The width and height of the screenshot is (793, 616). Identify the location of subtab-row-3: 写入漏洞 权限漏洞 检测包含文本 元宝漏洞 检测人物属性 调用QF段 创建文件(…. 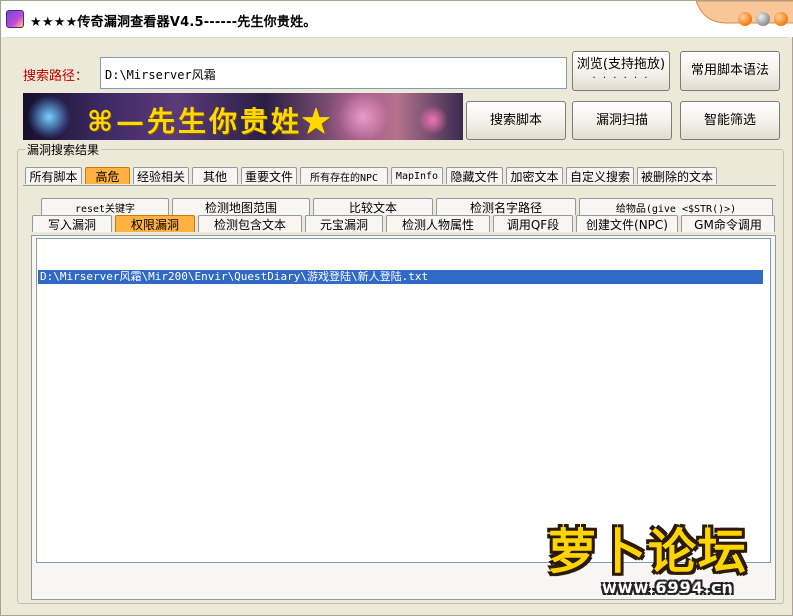
(407, 223).